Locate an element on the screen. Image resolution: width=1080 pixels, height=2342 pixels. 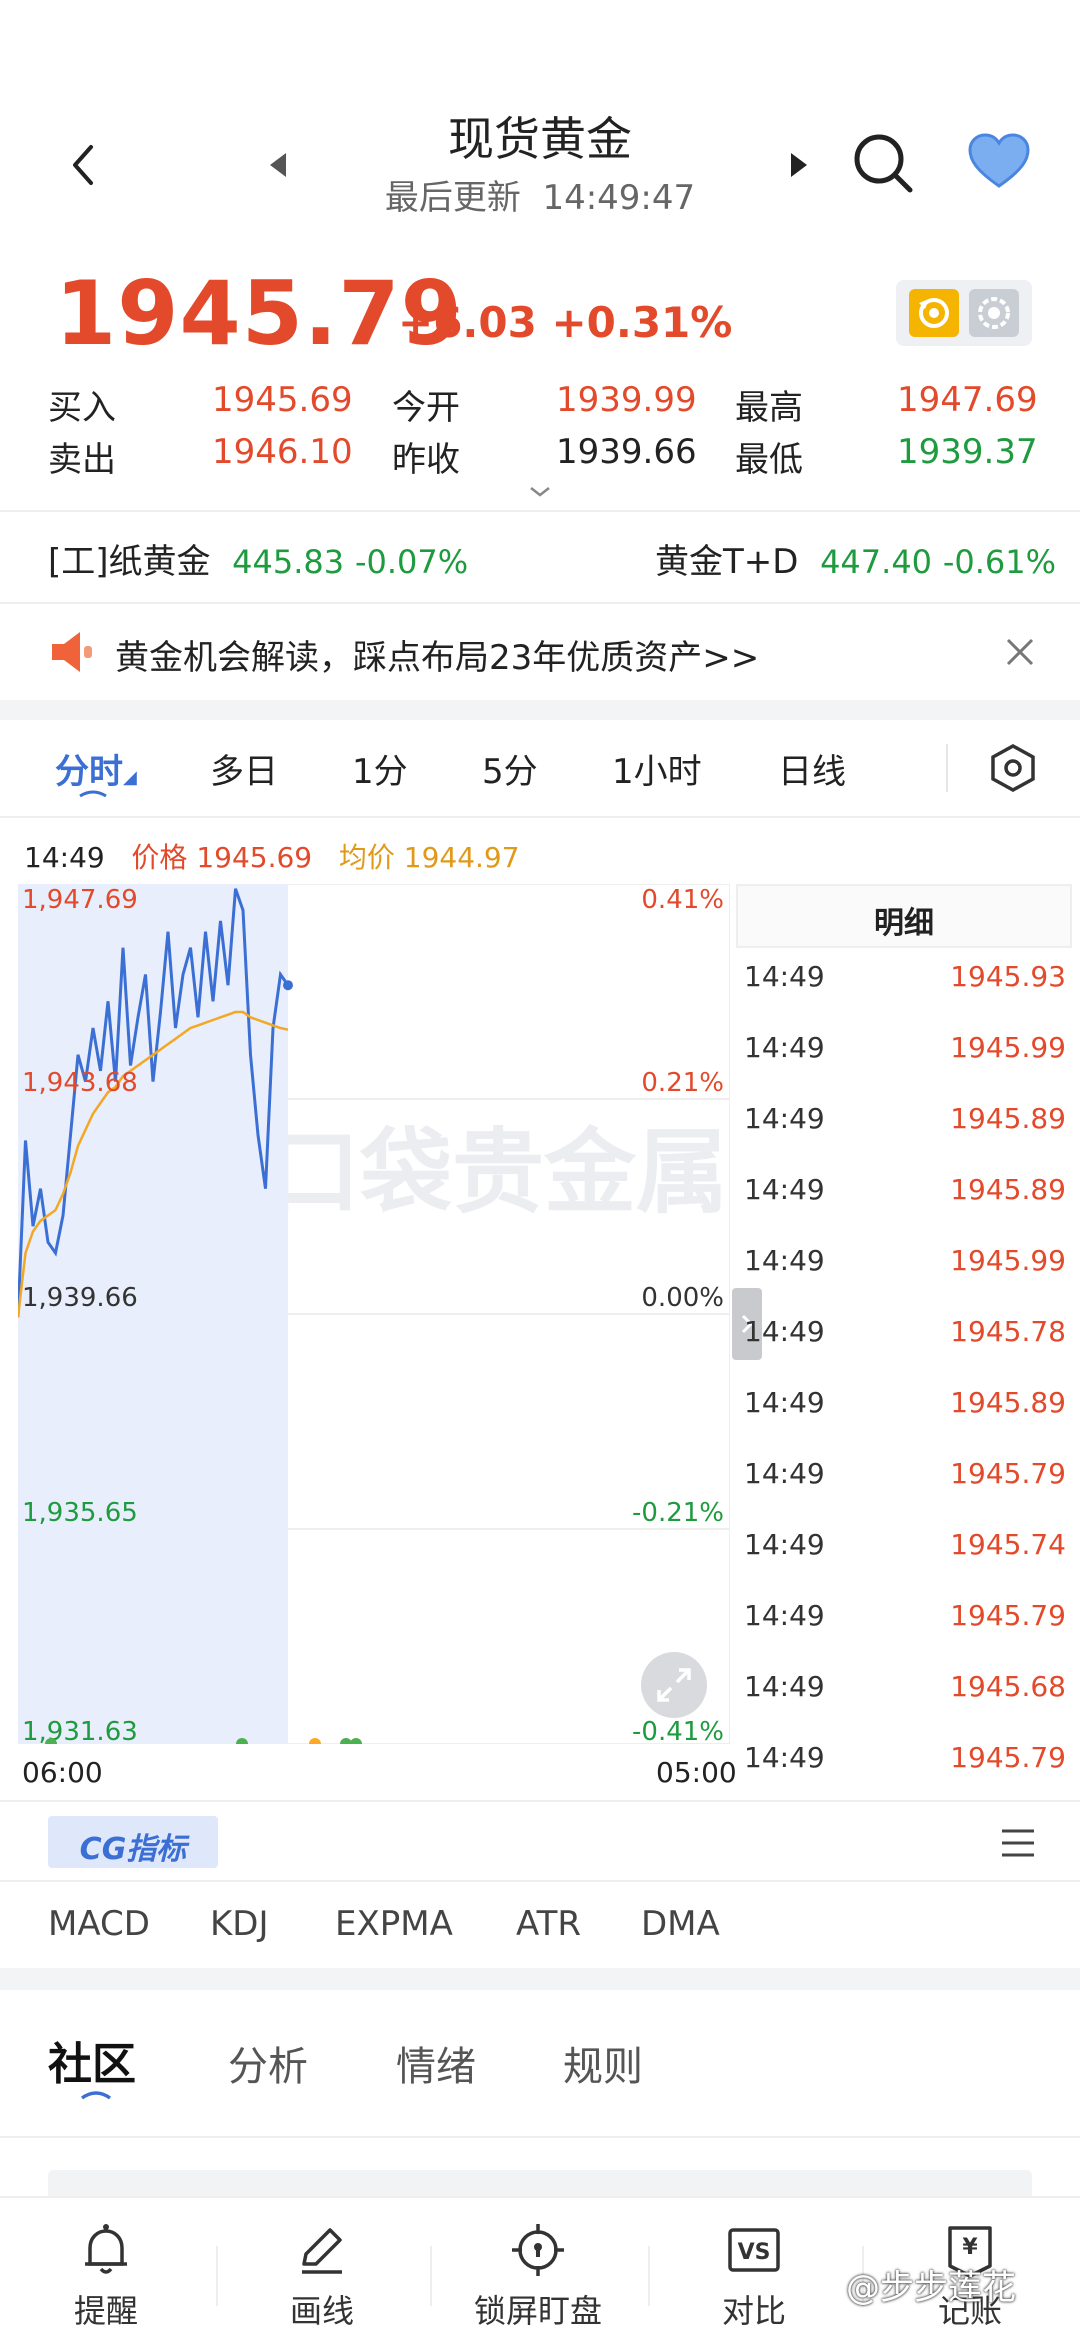
tab-1min: 1分 is located at coordinates (380, 768).